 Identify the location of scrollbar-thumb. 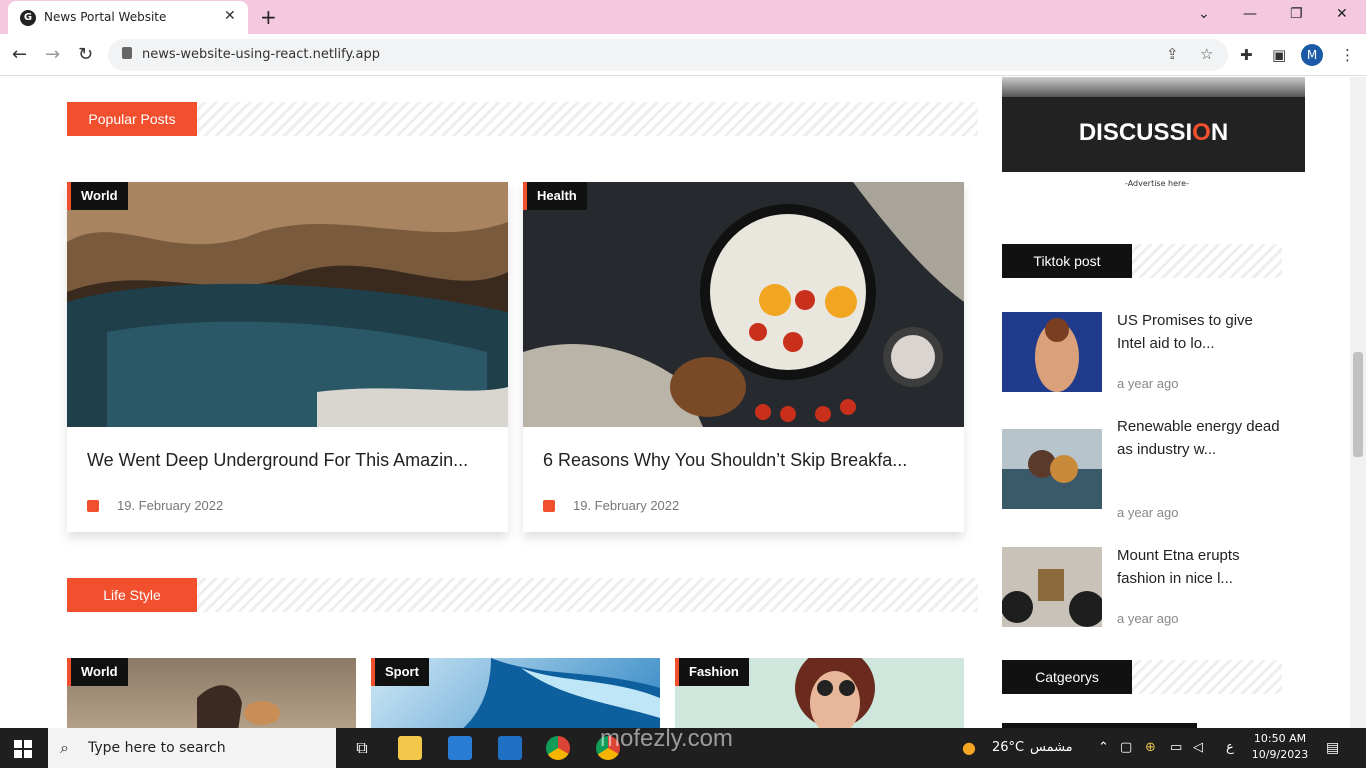
(1358, 404).